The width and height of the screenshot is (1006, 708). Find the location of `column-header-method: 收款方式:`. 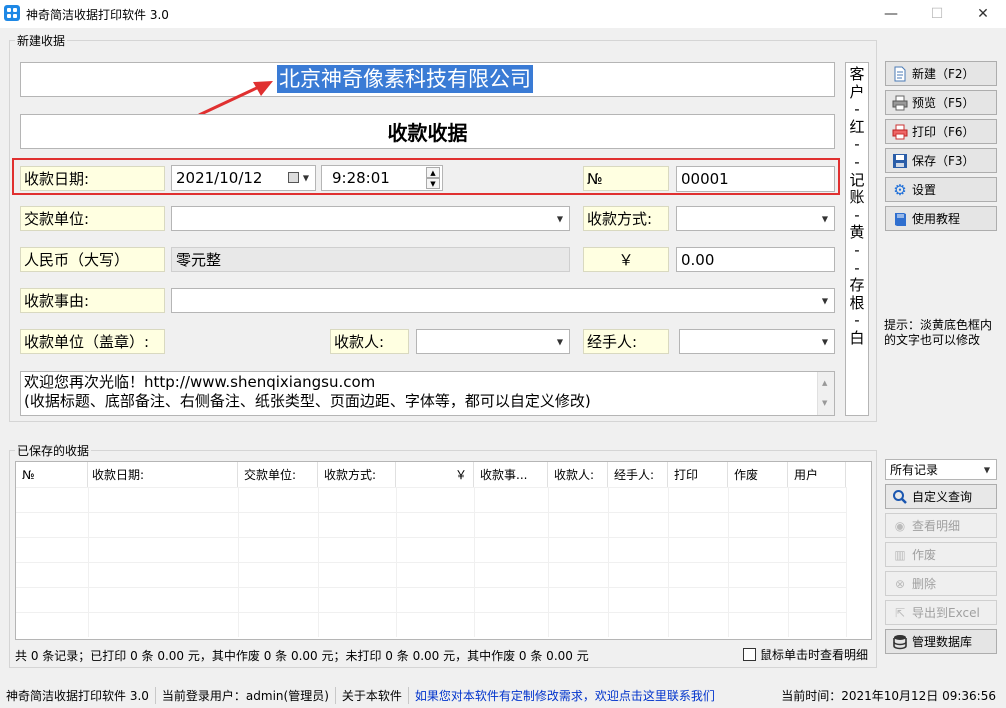

column-header-method: 收款方式: is located at coordinates (357, 474).